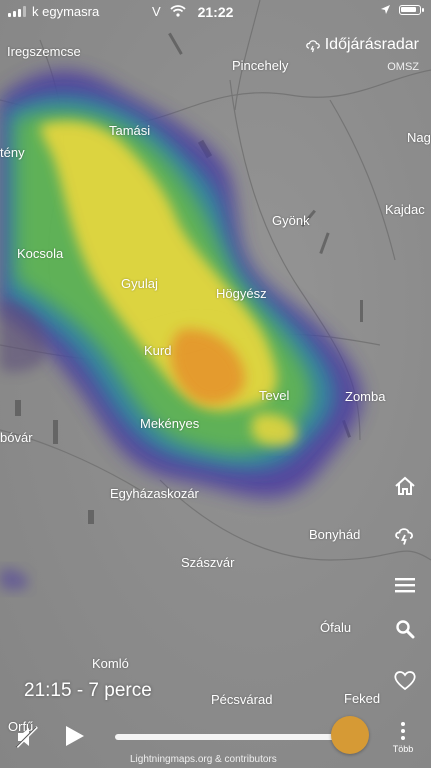  I want to click on cloud-lightning-icon, so click(312, 45).